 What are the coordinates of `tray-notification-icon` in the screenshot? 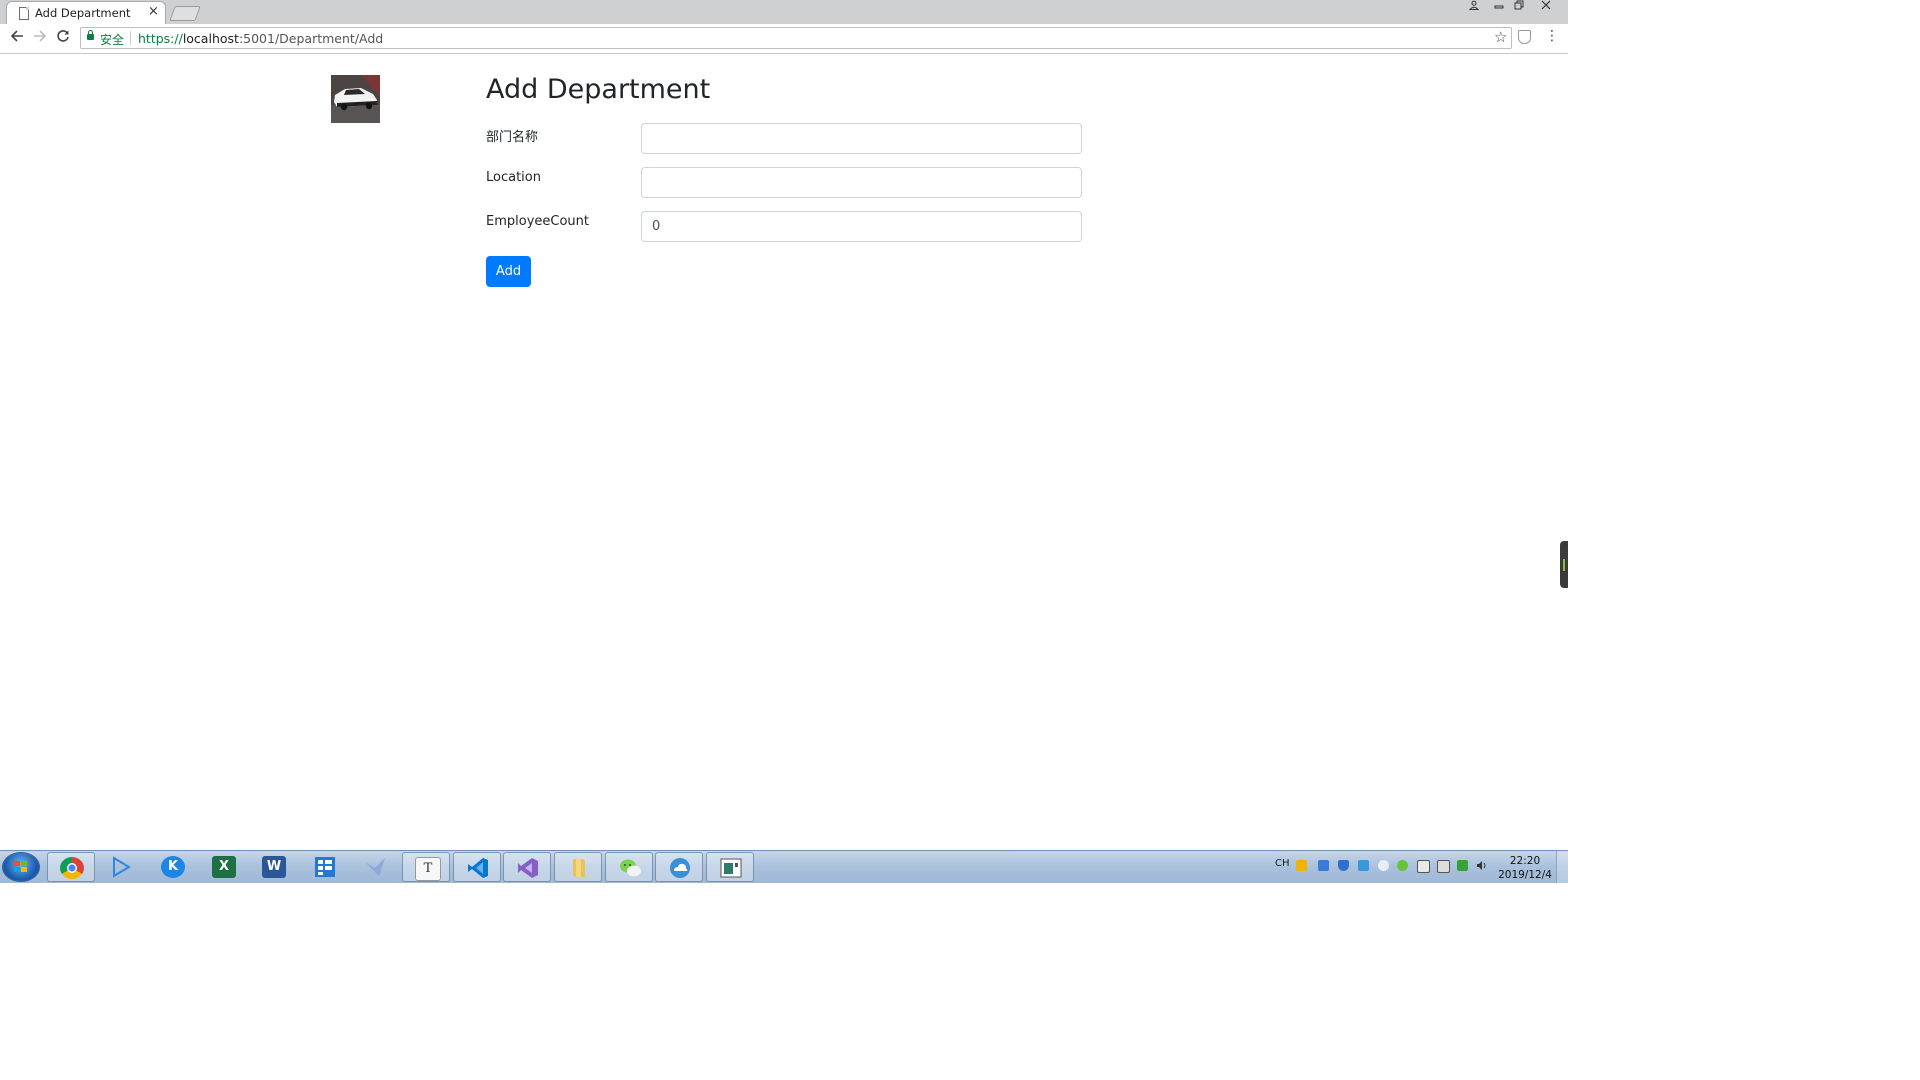 It's located at (1301, 865).